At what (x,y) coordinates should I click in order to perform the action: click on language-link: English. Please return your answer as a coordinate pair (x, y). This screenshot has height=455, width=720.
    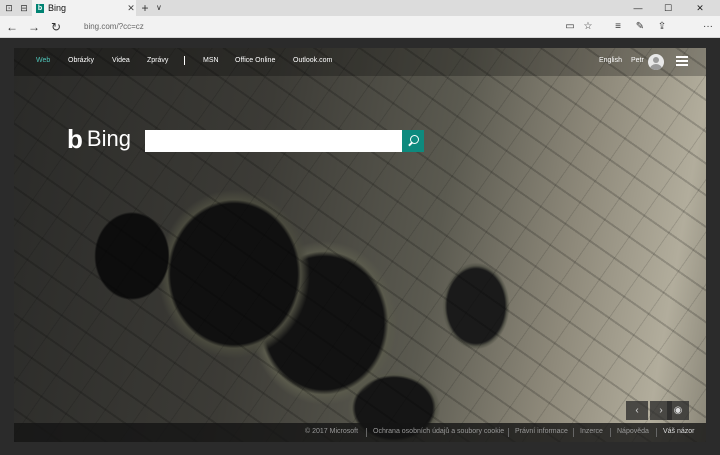
    Looking at the image, I should click on (610, 60).